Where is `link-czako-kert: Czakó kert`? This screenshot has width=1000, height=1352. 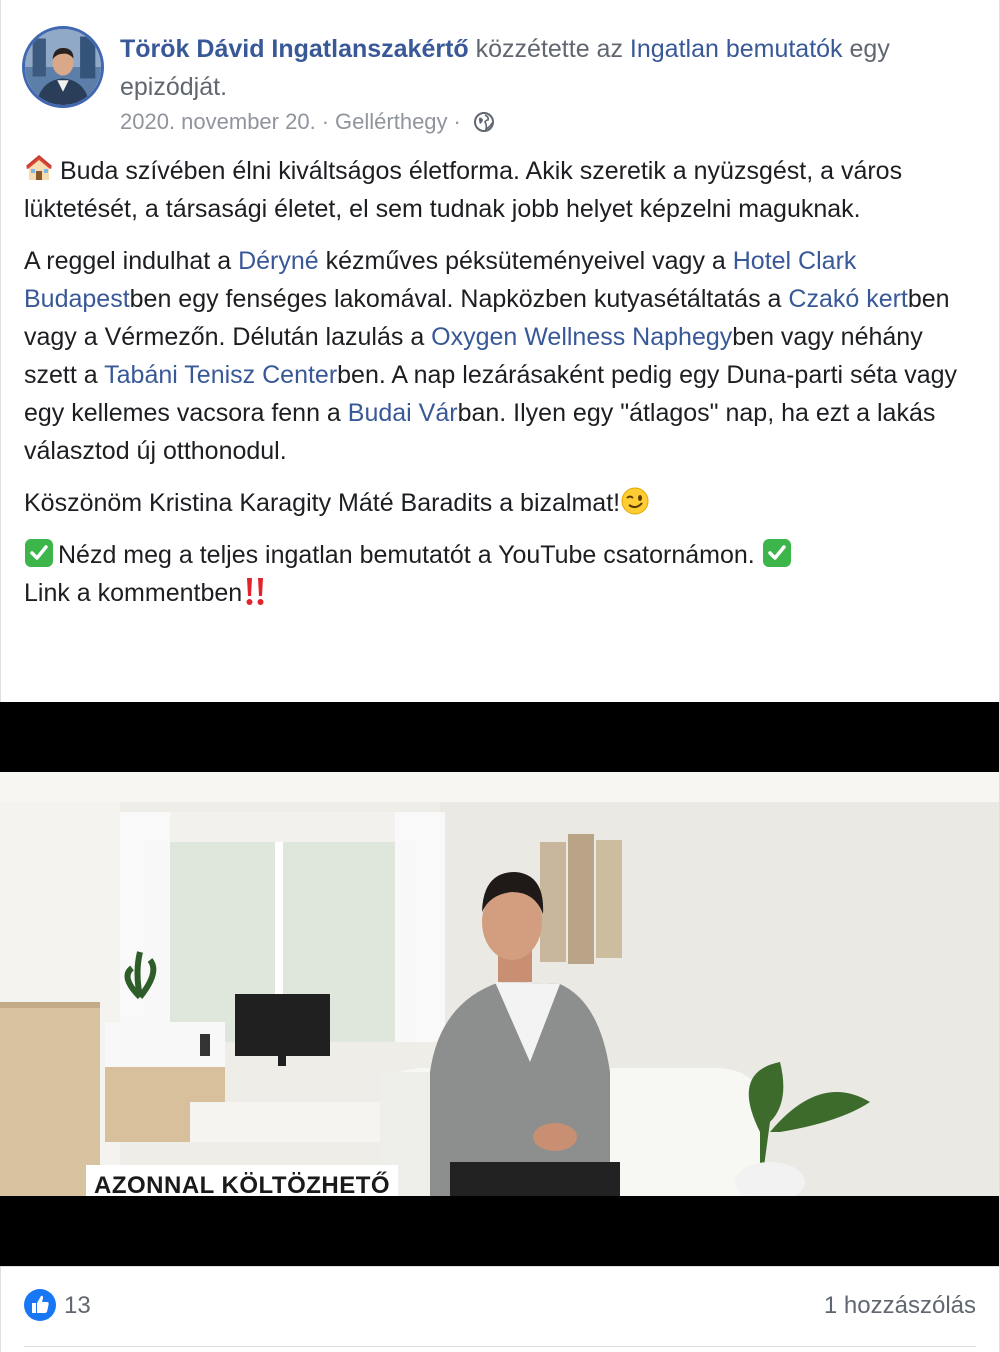 link-czako-kert: Czakó kert is located at coordinates (847, 299).